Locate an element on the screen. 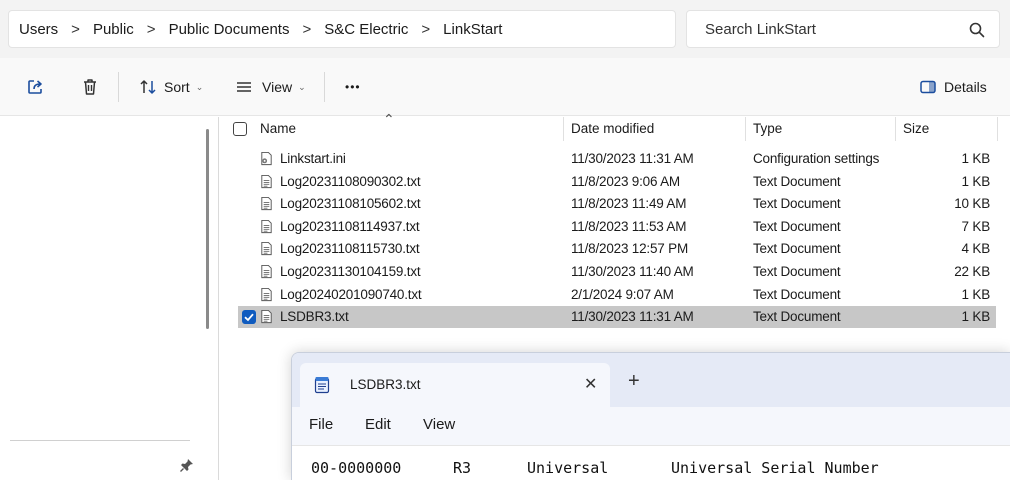  notepad-tab-title: LSDBR3.txt is located at coordinates (385, 384).